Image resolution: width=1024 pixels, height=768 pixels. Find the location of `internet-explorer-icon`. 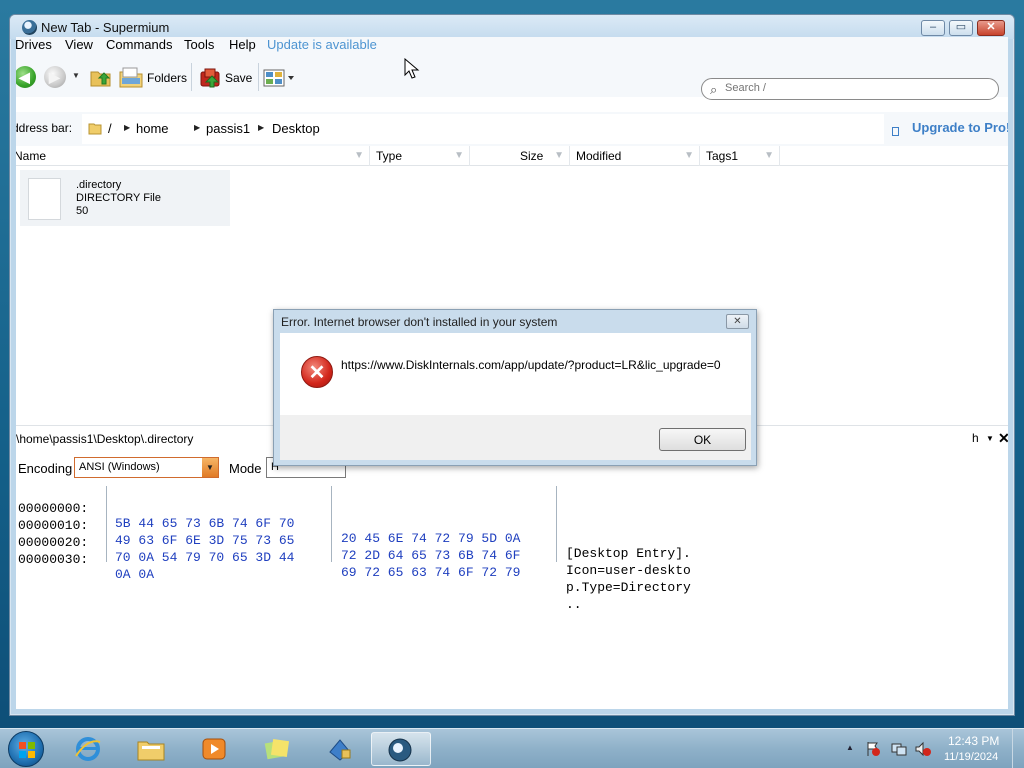

internet-explorer-icon is located at coordinates (88, 749).